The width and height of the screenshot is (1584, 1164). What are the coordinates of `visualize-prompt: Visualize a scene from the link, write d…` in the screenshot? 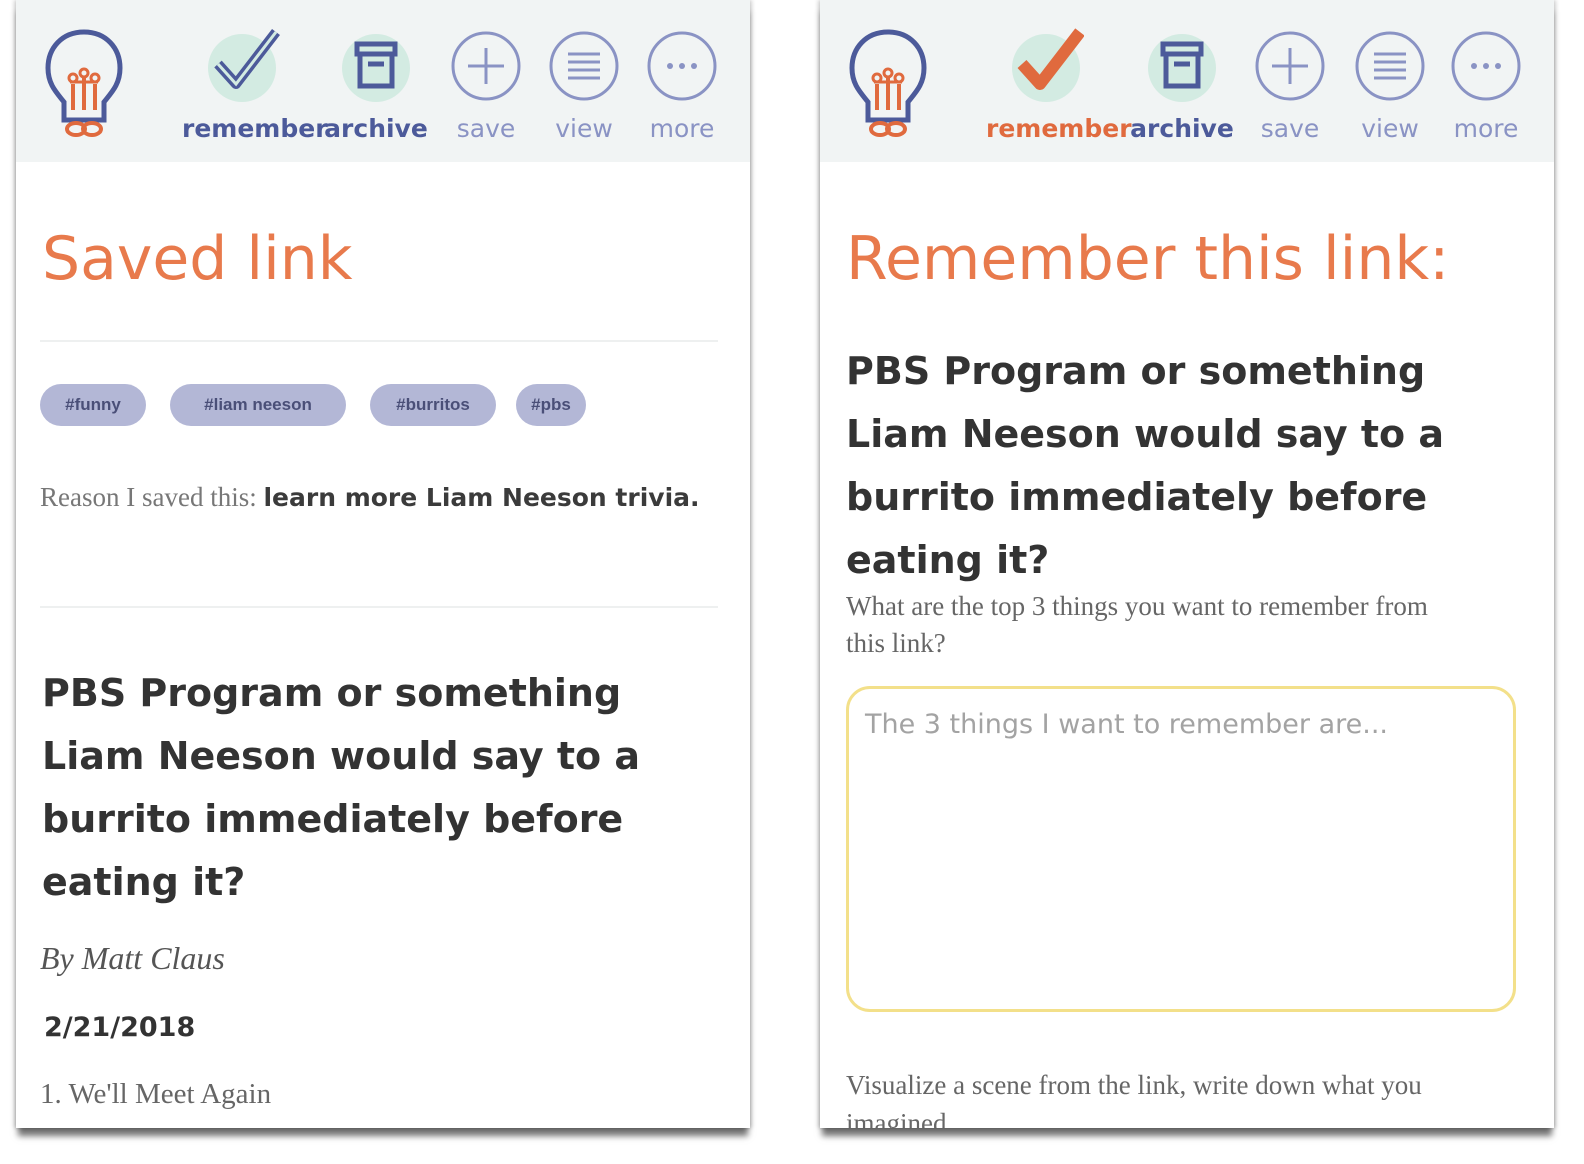 It's located at (1134, 1099).